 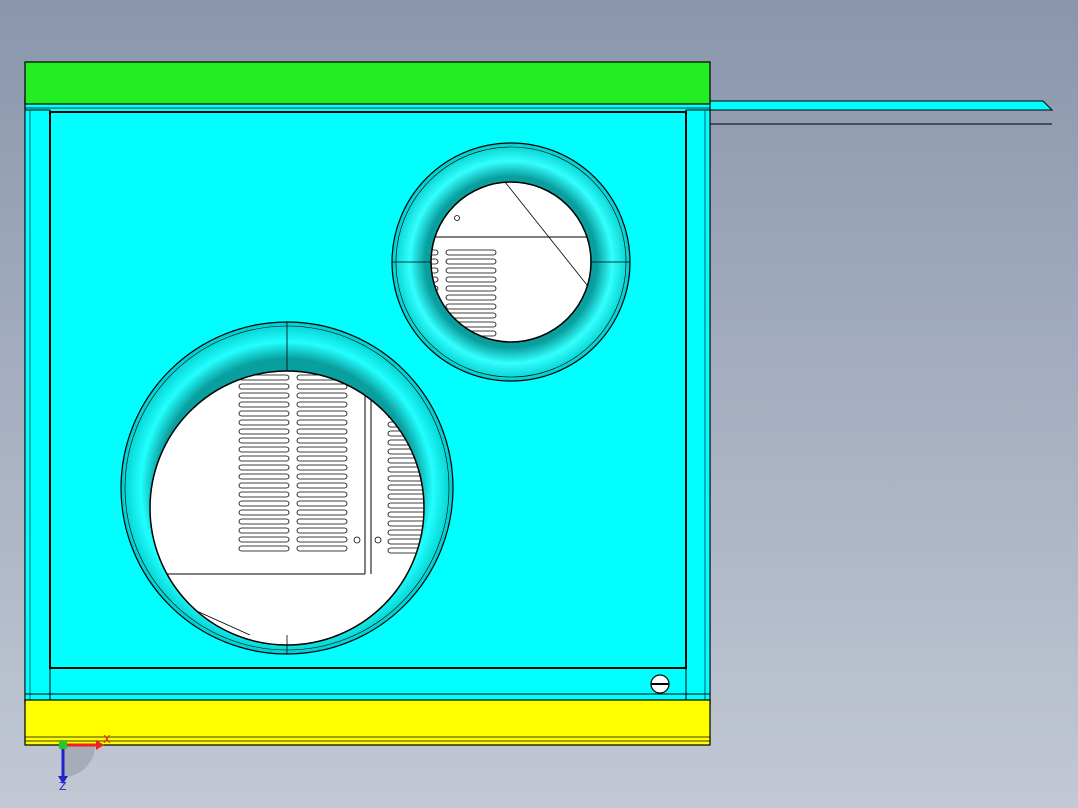 What do you see at coordinates (511, 262) in the screenshot?
I see `small-duct-ring` at bounding box center [511, 262].